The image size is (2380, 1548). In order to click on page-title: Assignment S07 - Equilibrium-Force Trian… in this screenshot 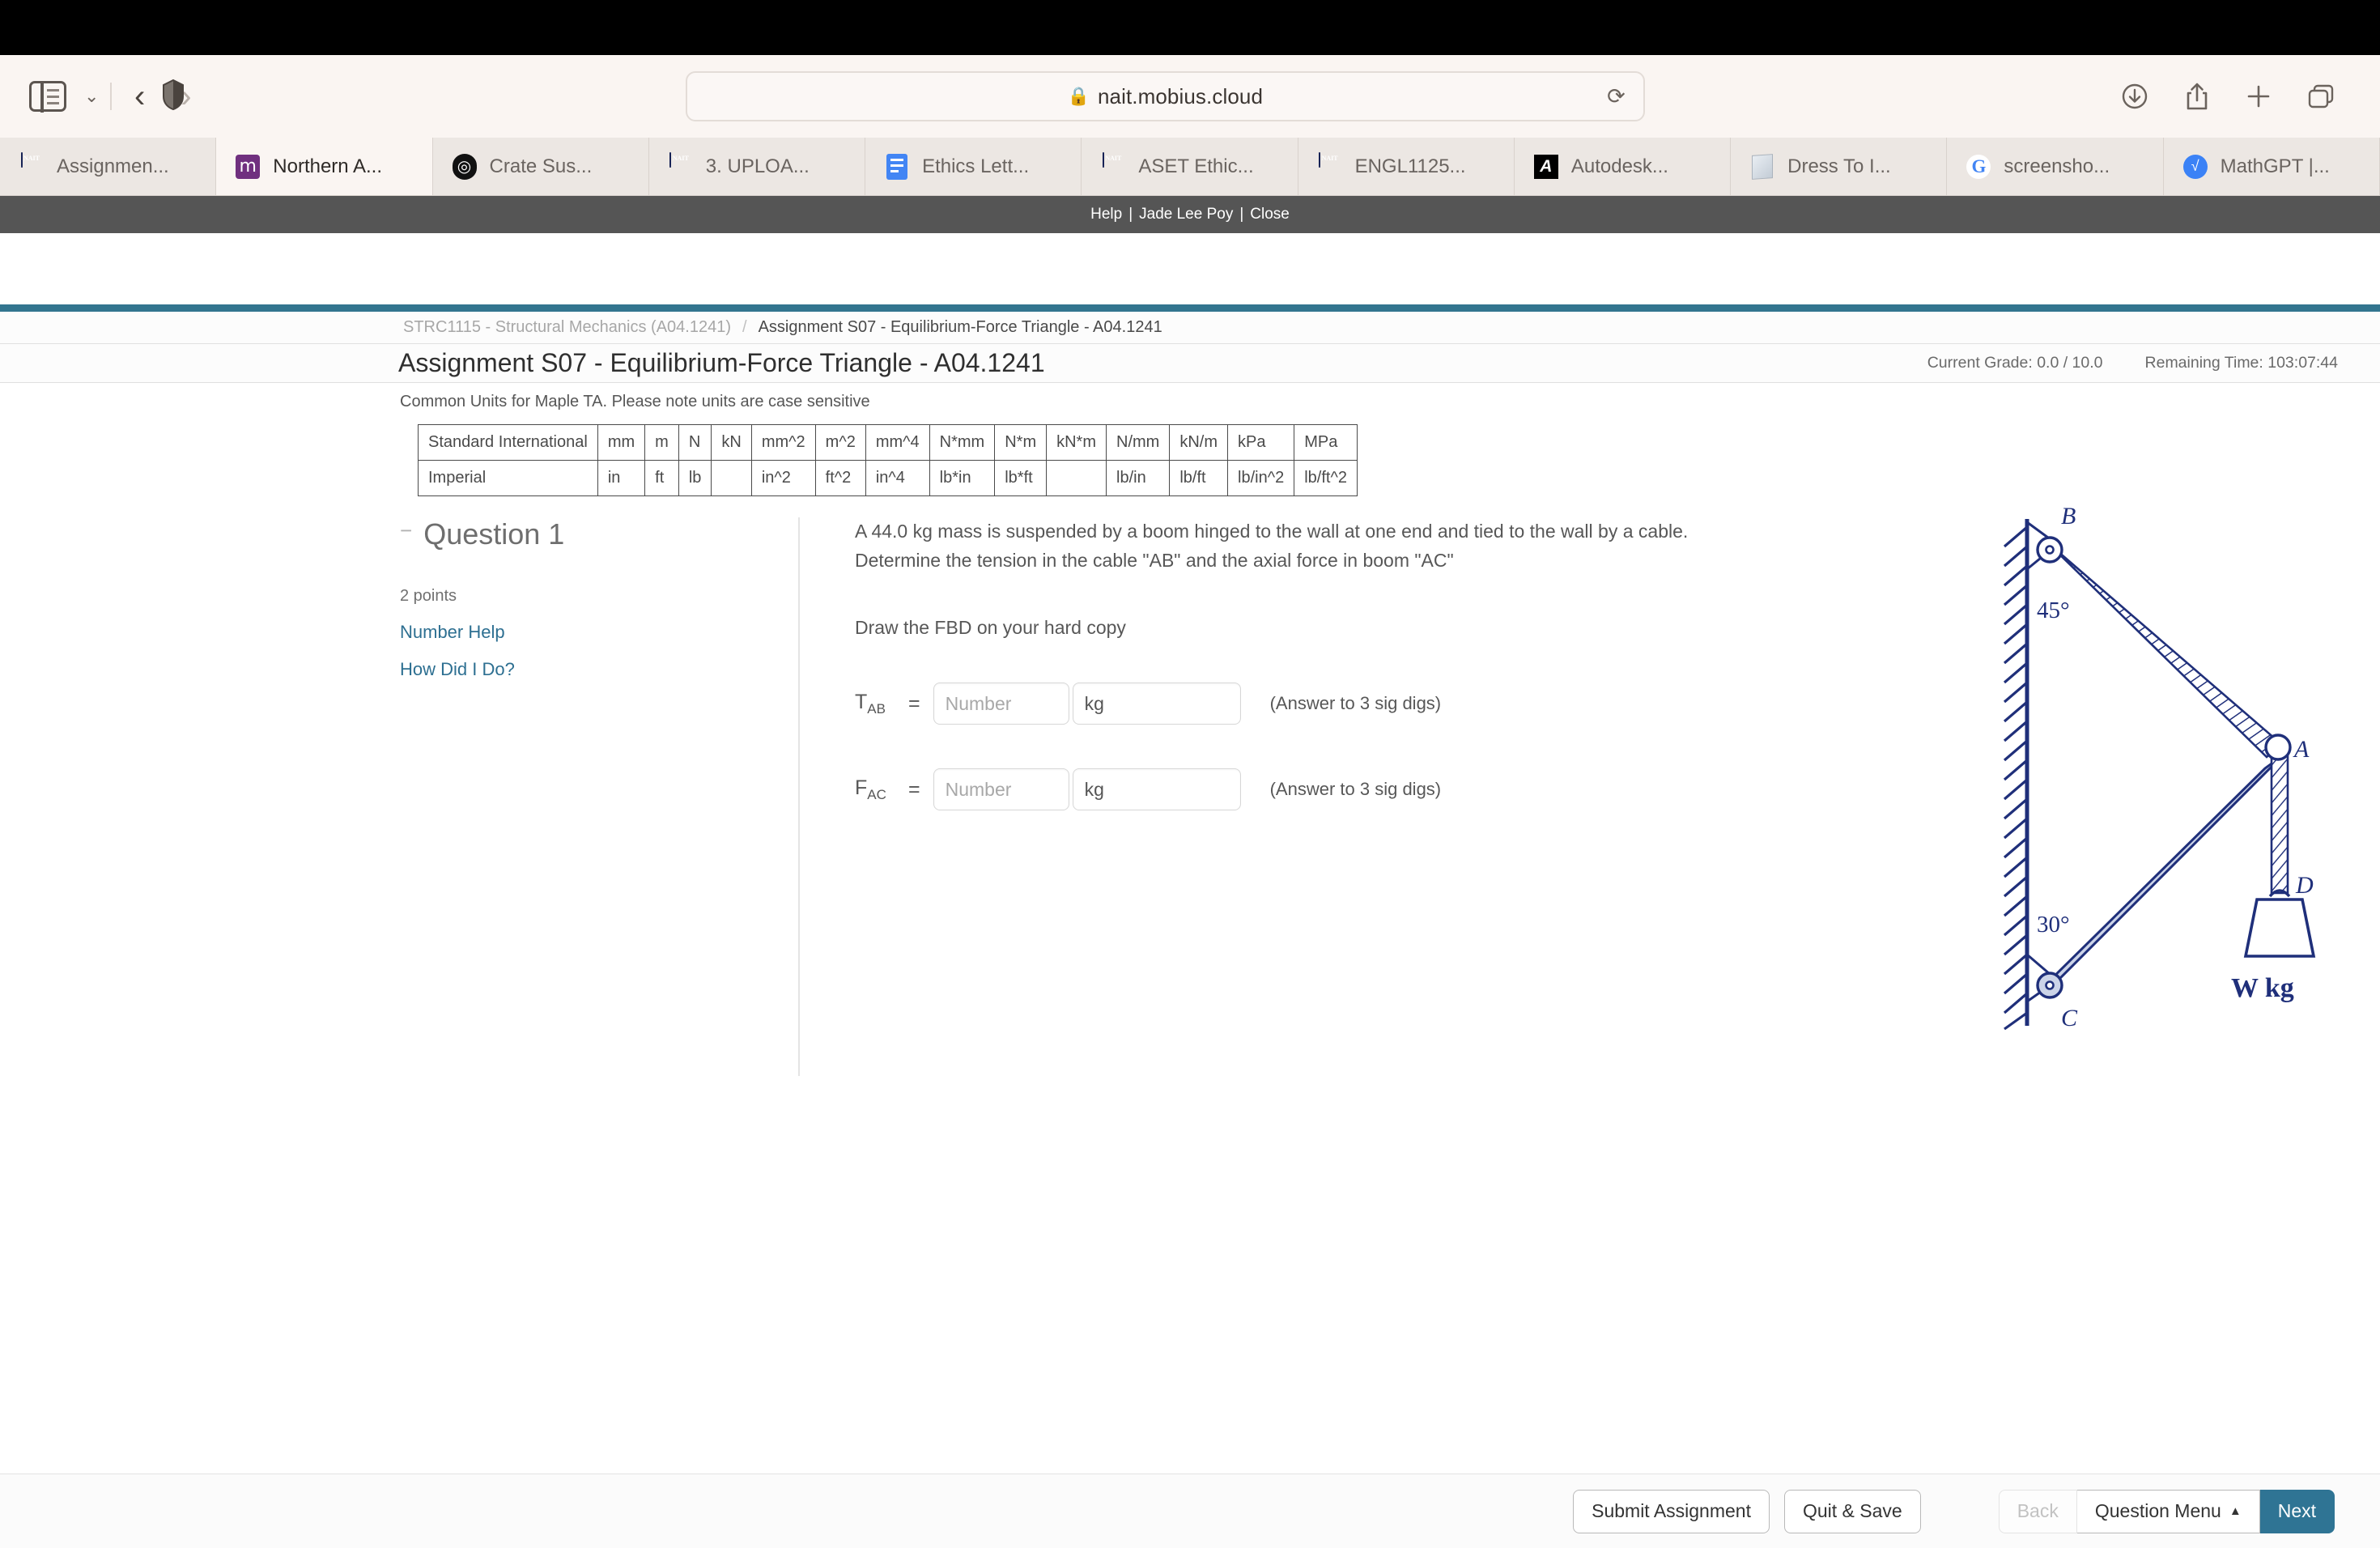, I will do `click(721, 362)`.